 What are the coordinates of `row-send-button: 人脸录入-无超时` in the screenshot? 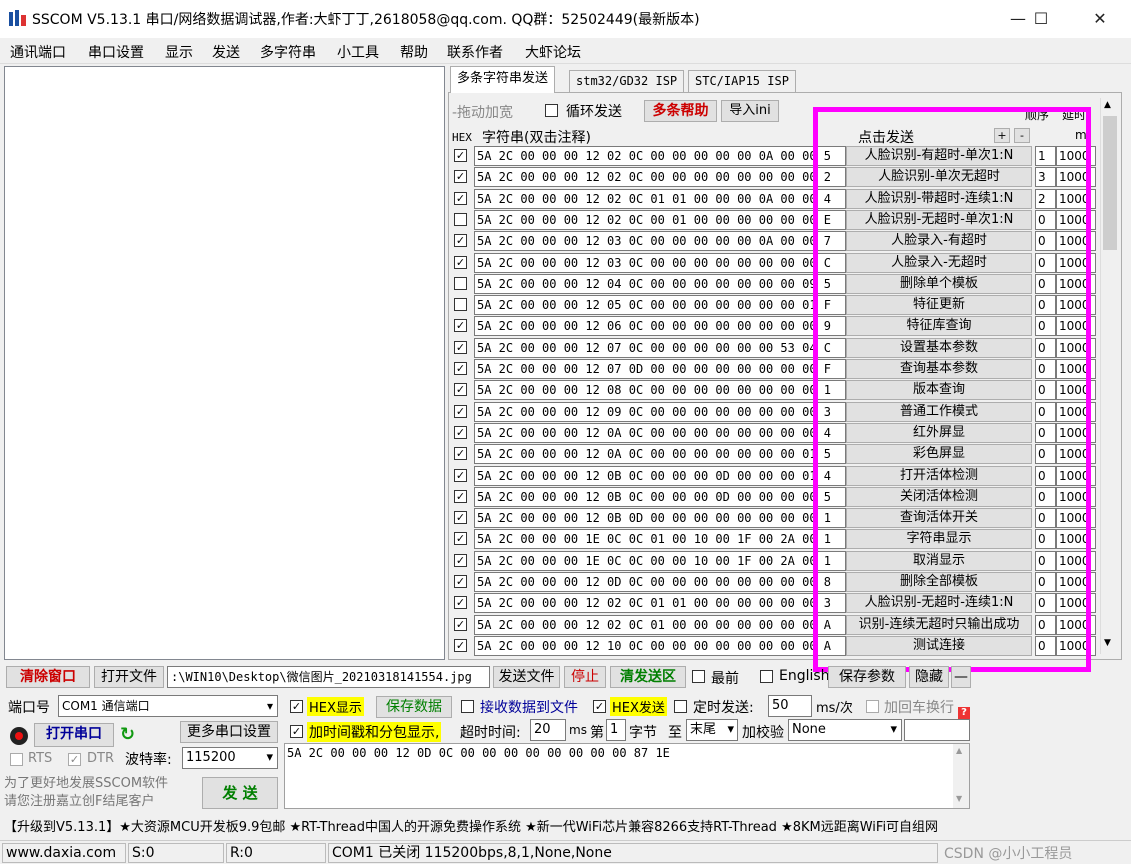 It's located at (939, 263).